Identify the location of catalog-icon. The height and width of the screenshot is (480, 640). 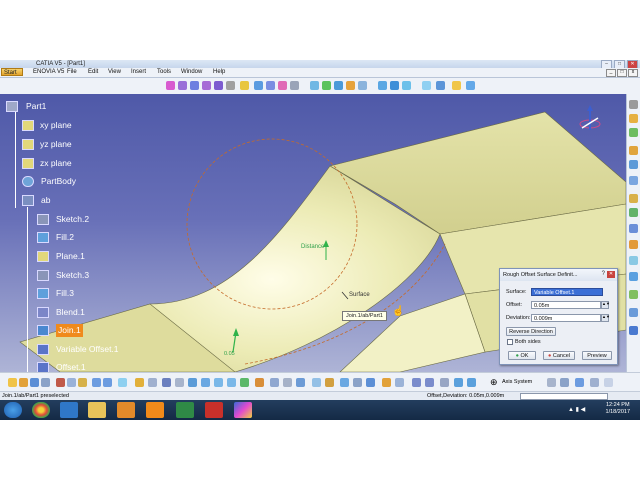
(152, 382).